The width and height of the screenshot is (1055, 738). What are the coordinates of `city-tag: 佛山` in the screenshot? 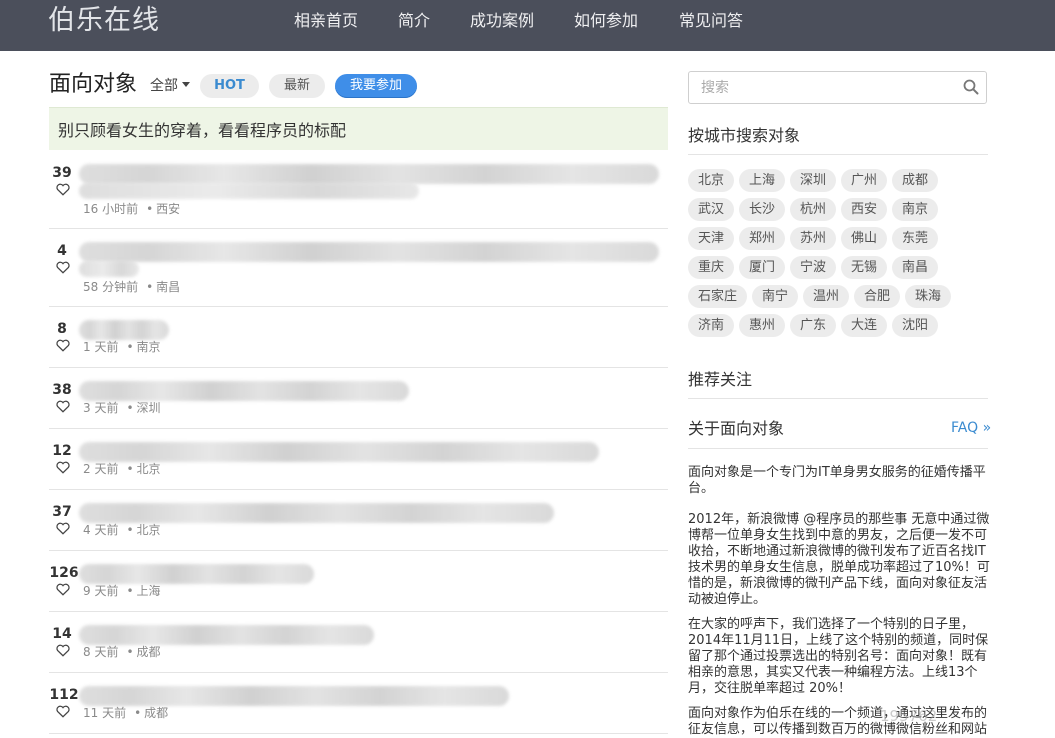 It's located at (864, 238).